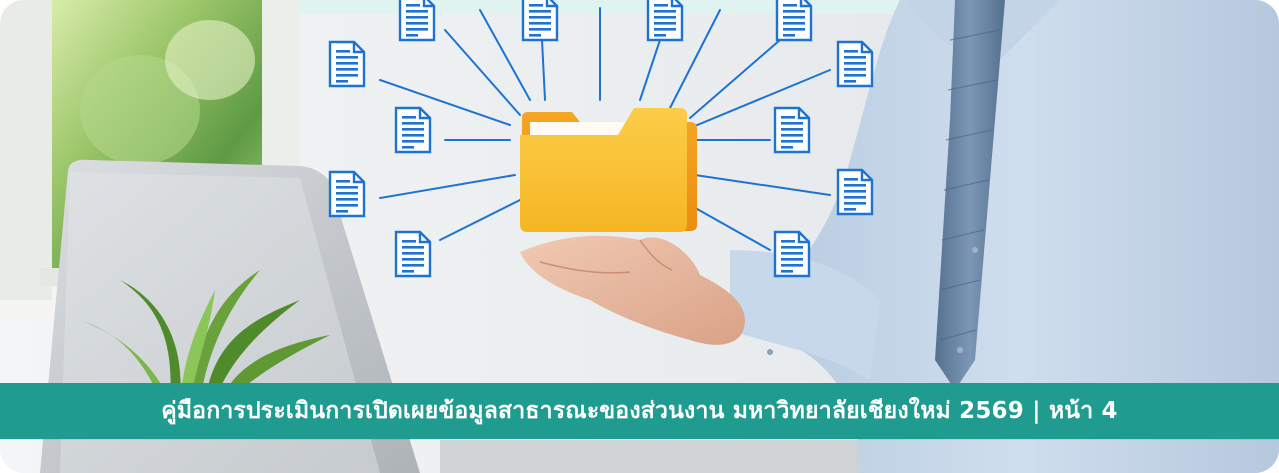 The width and height of the screenshot is (1279, 473). I want to click on folder-icon, so click(608, 170).